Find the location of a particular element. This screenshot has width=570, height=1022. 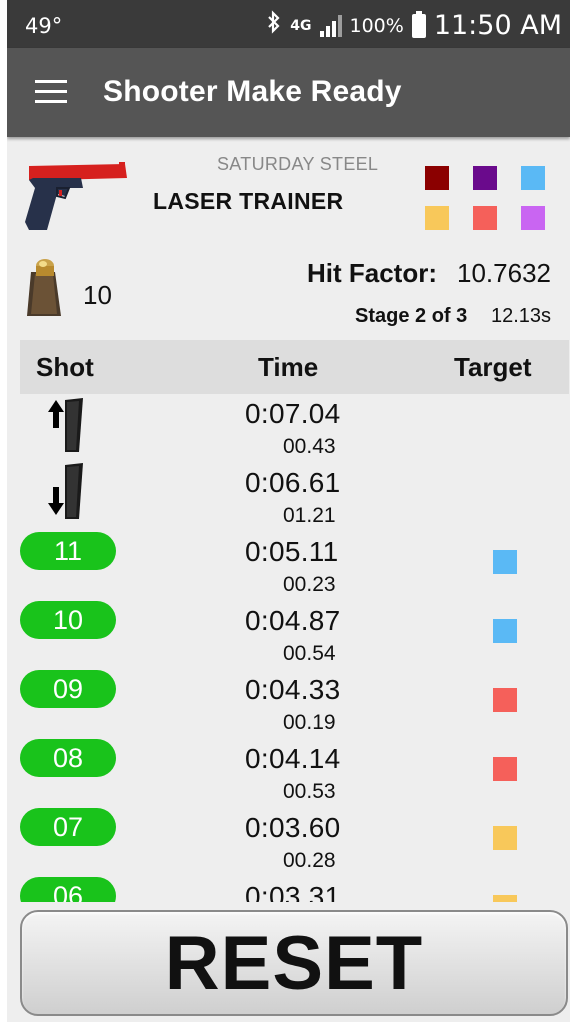

match-name: SATURDAY STEEL is located at coordinates (298, 164).